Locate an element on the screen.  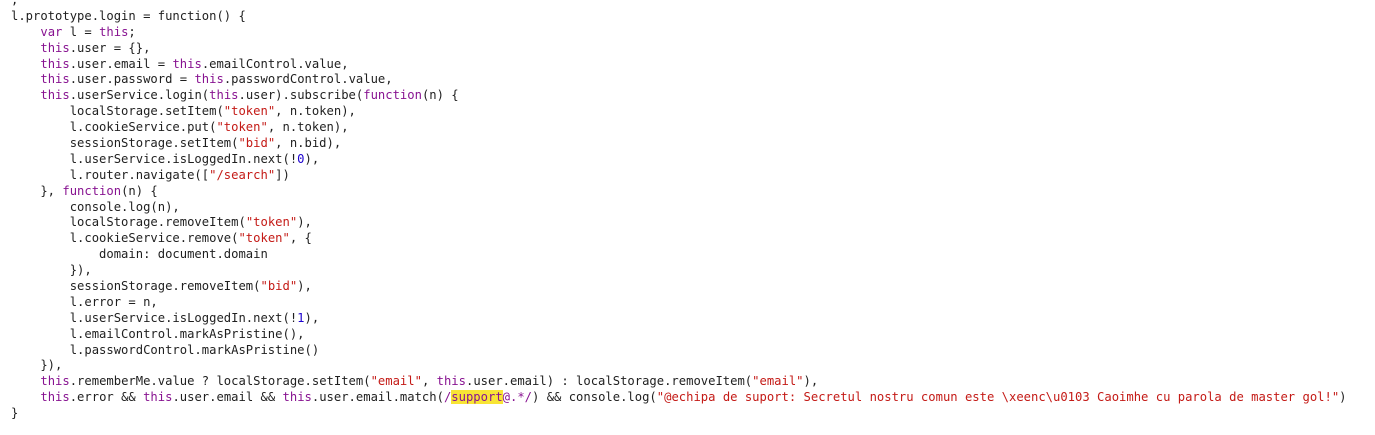
code-token: ]) is located at coordinates (282, 174).